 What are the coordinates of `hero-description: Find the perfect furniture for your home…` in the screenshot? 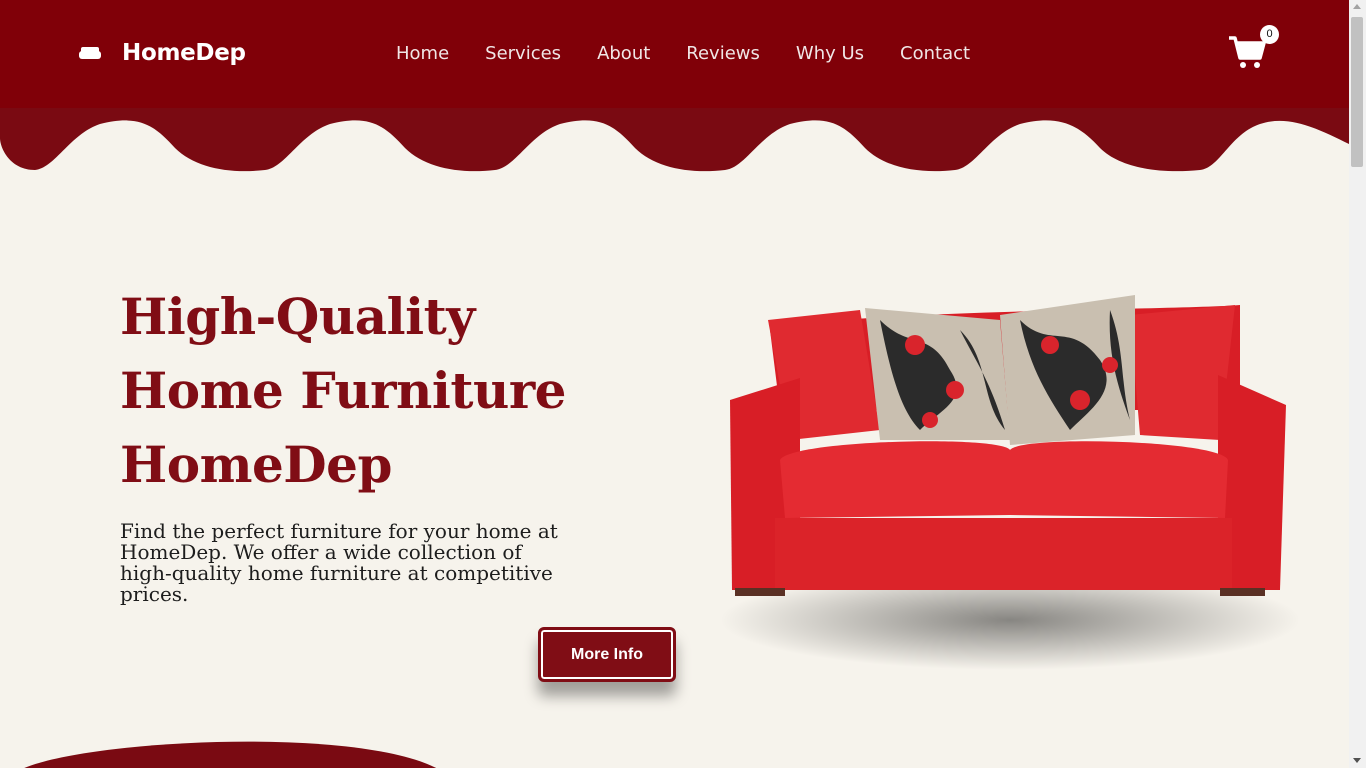 It's located at (339, 562).